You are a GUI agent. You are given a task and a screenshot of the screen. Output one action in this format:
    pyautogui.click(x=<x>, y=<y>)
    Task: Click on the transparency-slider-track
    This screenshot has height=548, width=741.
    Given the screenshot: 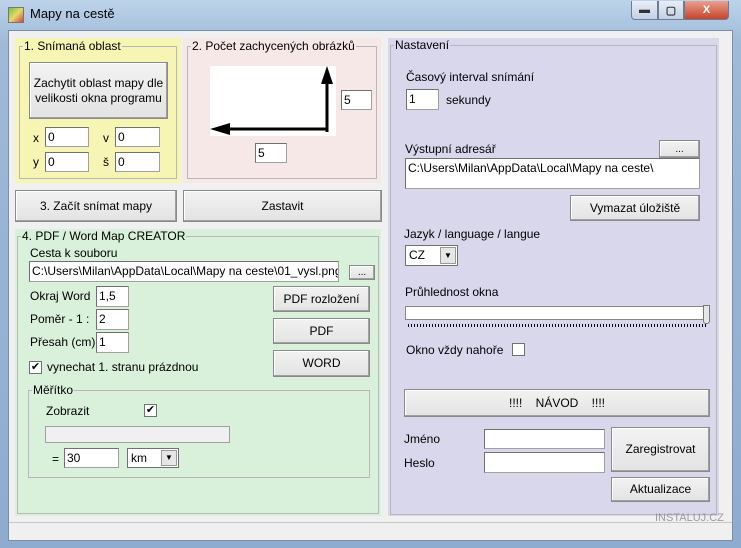 What is the action you would take?
    pyautogui.click(x=555, y=313)
    